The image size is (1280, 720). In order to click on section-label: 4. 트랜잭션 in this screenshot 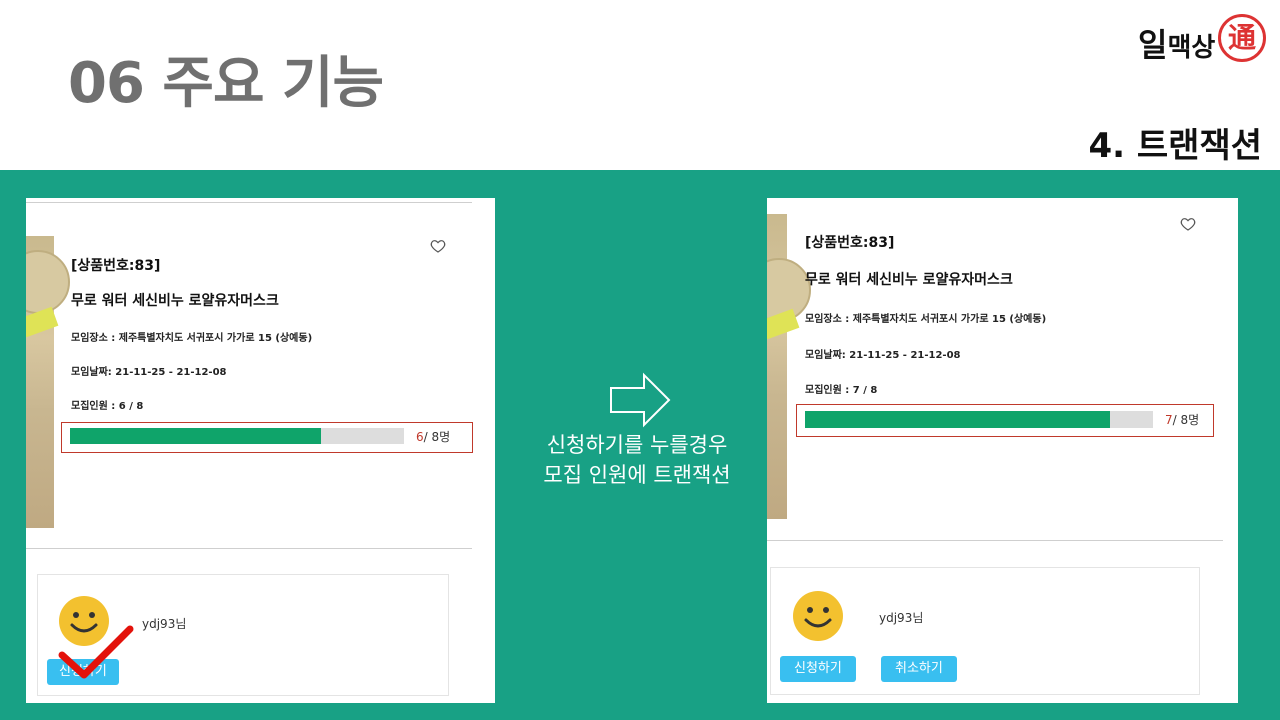, I will do `click(1175, 146)`.